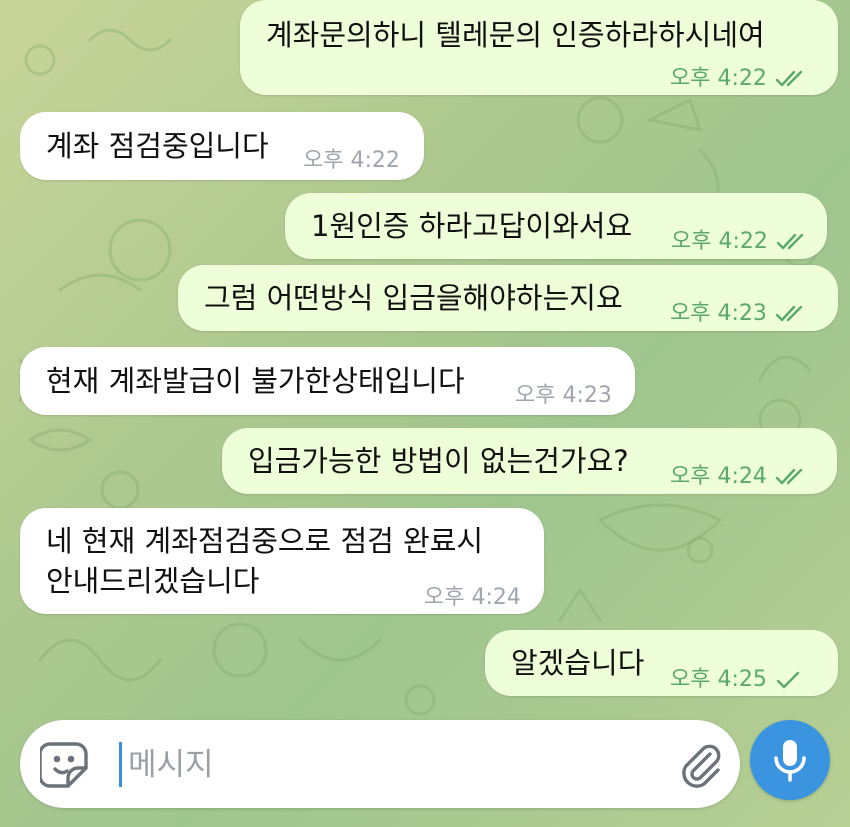 Image resolution: width=850 pixels, height=827 pixels. What do you see at coordinates (472, 226) in the screenshot?
I see `message-text: 1원인증 하라고답이와서요` at bounding box center [472, 226].